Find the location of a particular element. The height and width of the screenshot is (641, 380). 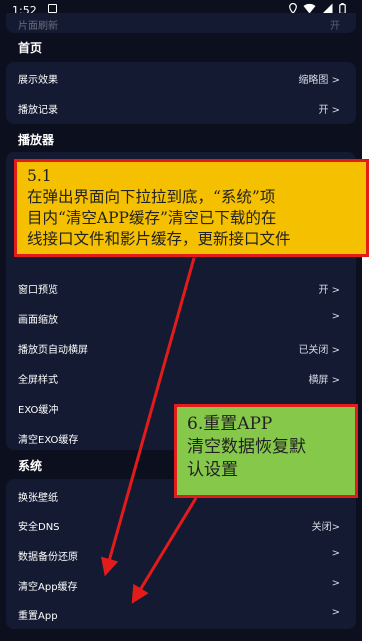

row-label: 播放页自动横屏 is located at coordinates (53, 350).